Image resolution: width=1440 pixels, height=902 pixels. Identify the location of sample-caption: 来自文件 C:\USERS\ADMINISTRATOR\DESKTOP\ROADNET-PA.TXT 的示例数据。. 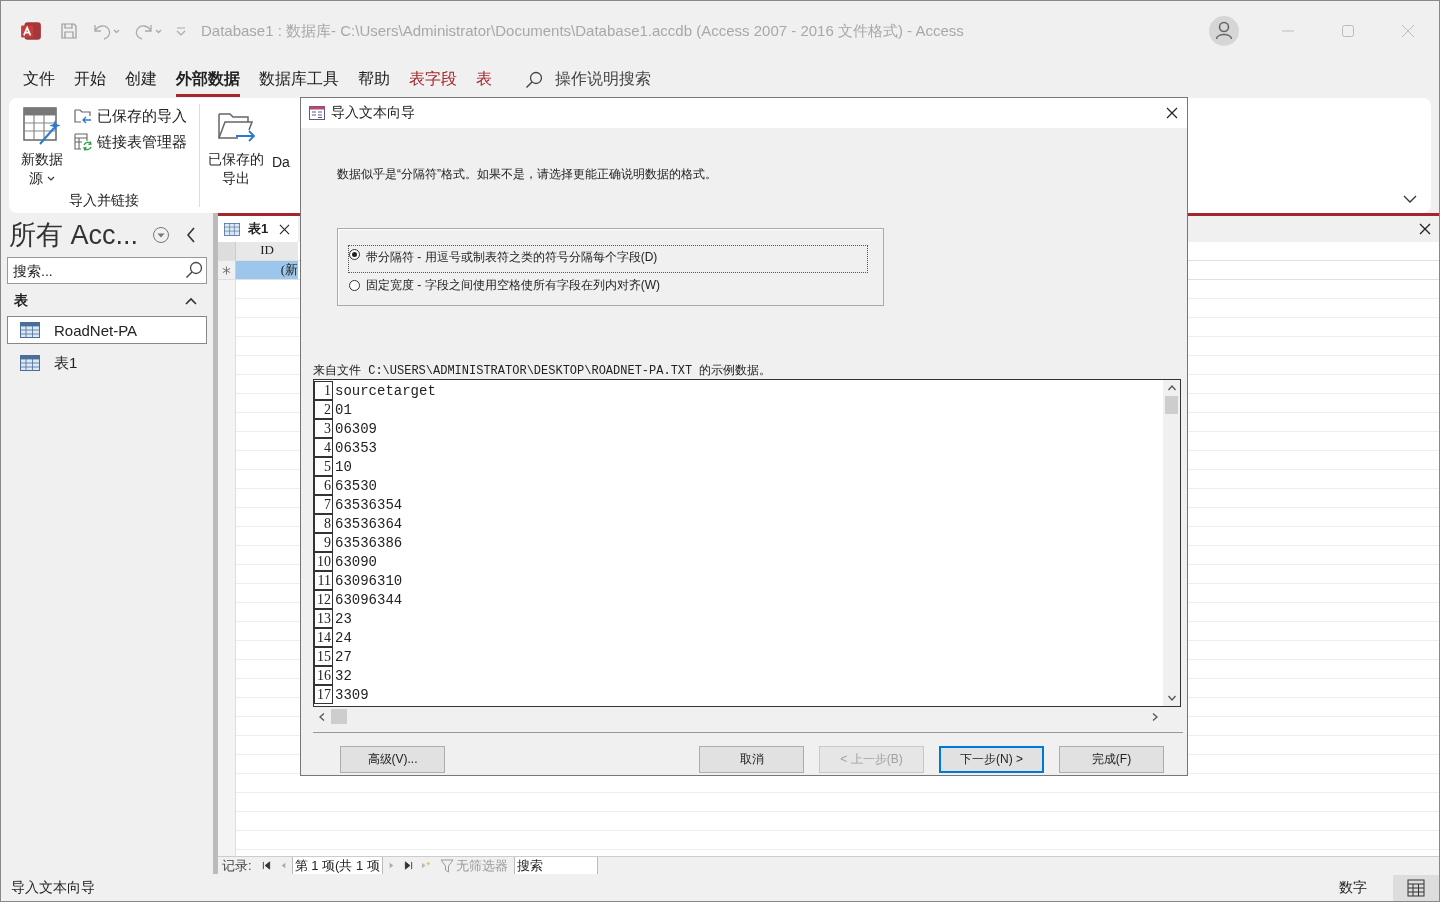
(543, 371).